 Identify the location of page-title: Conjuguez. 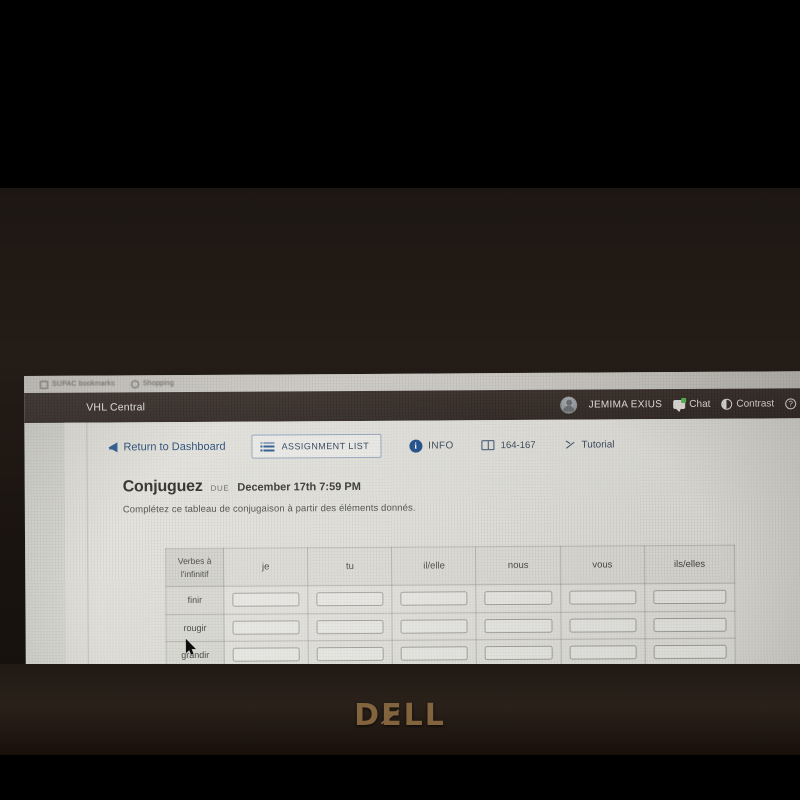
(162, 486).